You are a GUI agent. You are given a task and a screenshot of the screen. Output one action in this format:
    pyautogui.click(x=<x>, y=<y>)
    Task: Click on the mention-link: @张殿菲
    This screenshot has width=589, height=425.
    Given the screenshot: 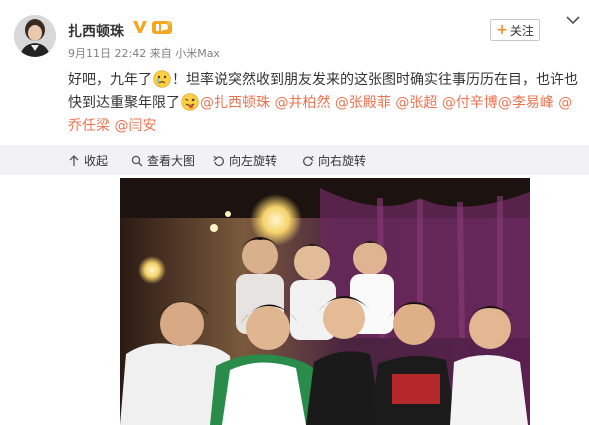 What is the action you would take?
    pyautogui.click(x=363, y=103)
    